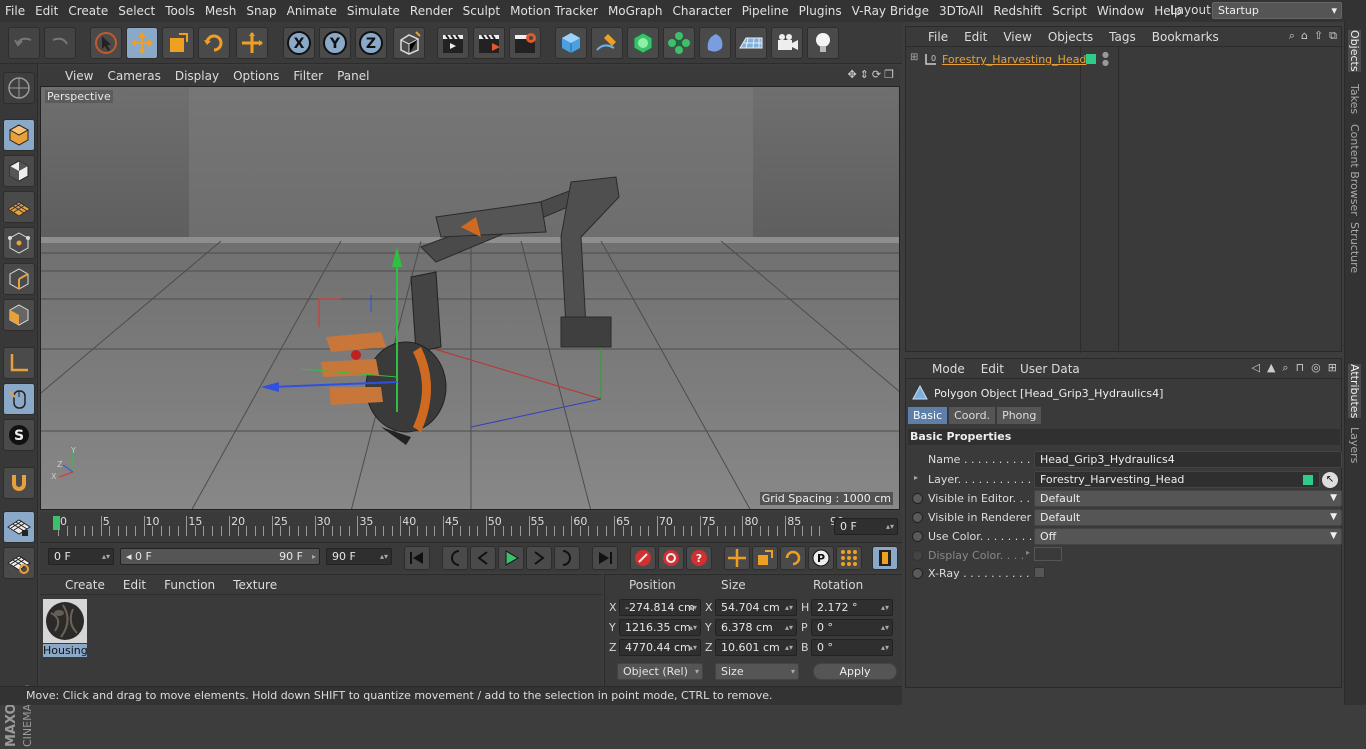 This screenshot has height=749, width=1366. I want to click on make-editable-button, so click(19, 88).